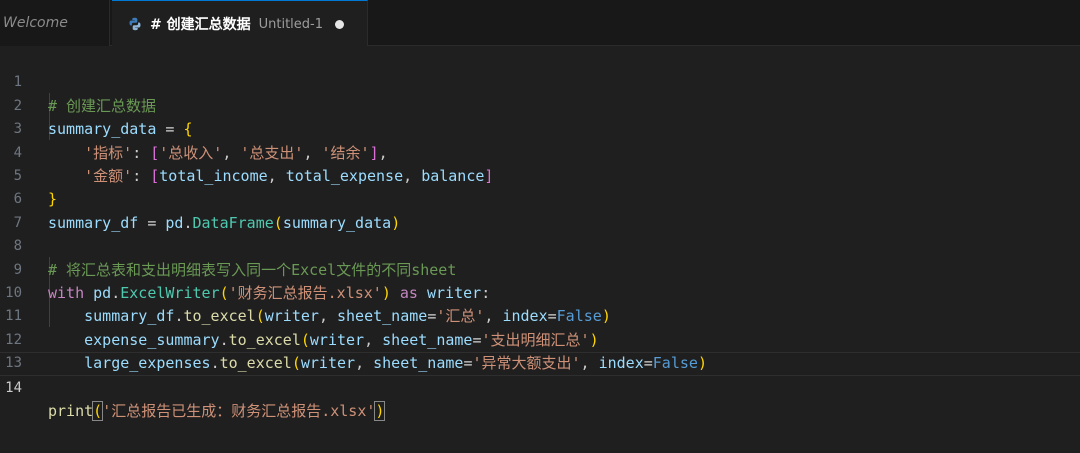  What do you see at coordinates (540, 81) in the screenshot?
I see `code-line: 1 # 创建汇总数据` at bounding box center [540, 81].